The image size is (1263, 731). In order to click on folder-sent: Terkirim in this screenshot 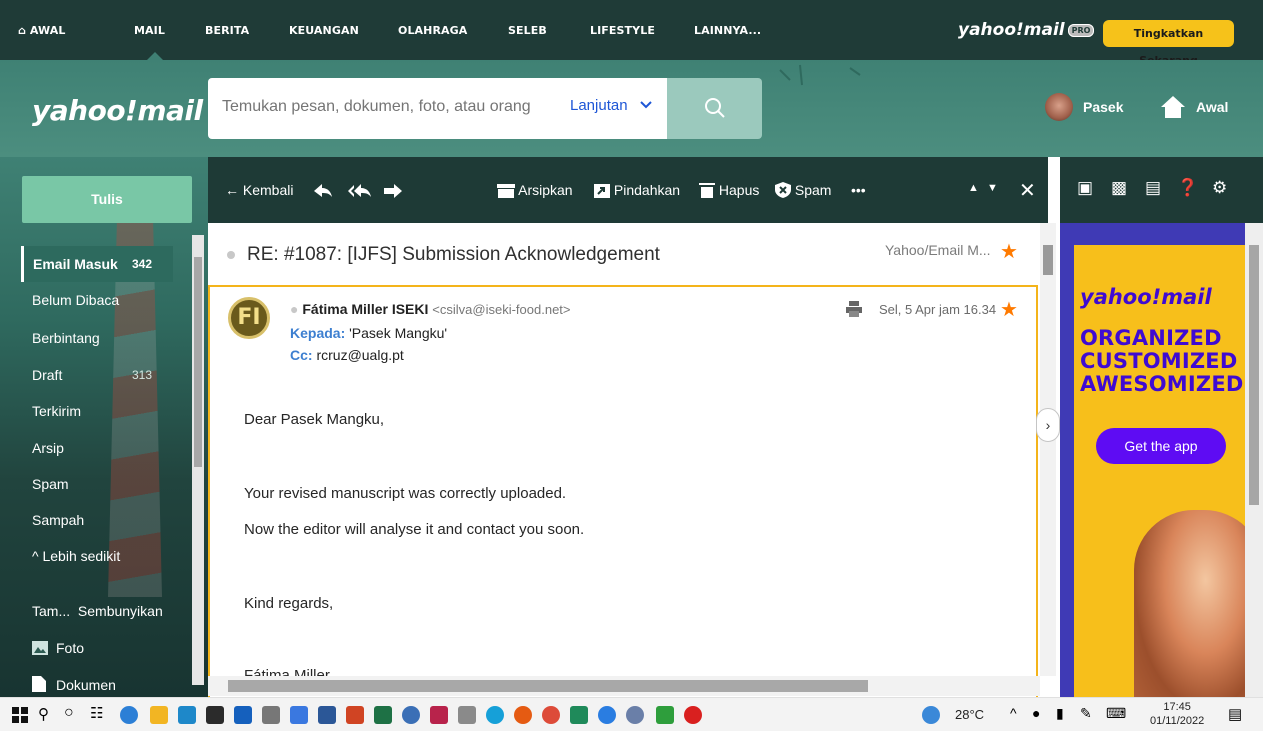, I will do `click(97, 411)`.